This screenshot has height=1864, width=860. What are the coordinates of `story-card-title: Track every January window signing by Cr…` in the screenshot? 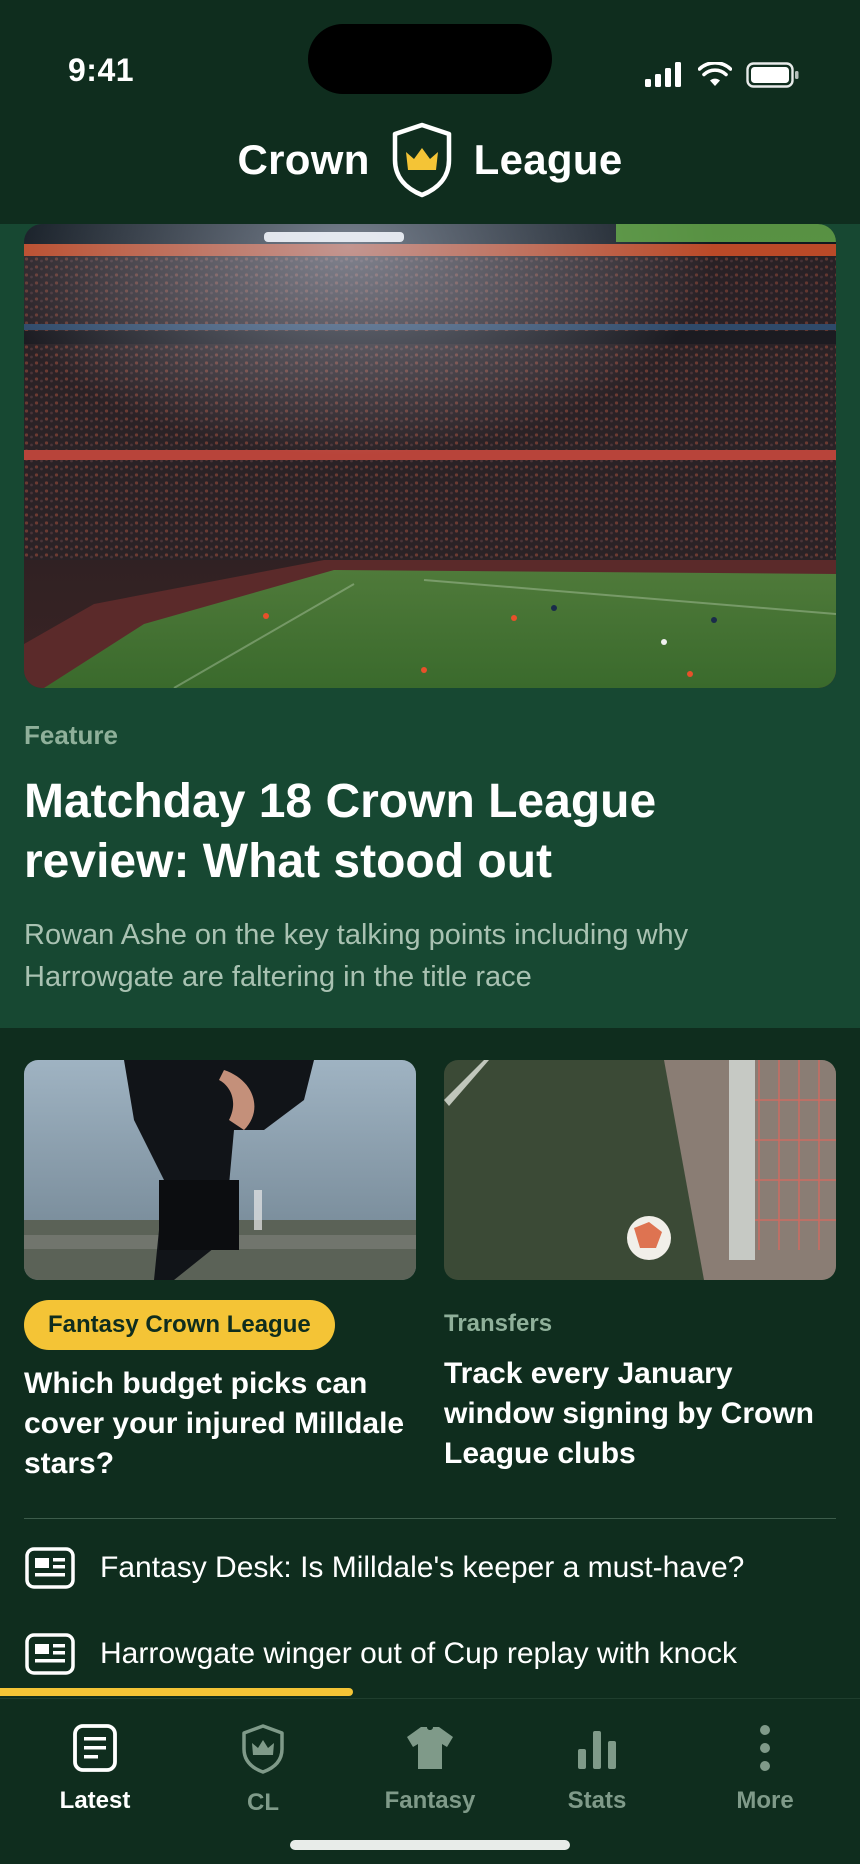 It's located at (640, 1414).